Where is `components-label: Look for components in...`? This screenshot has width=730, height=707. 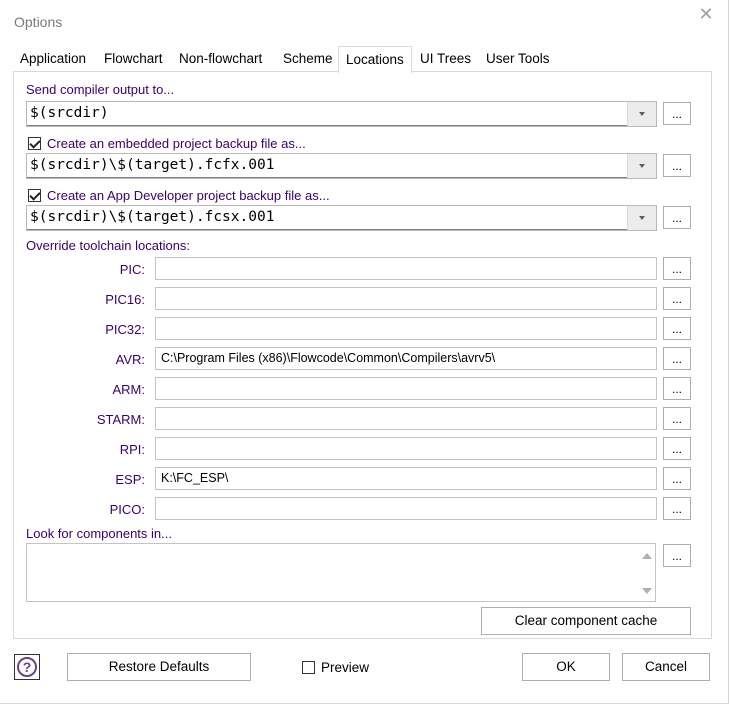
components-label: Look for components in... is located at coordinates (99, 533).